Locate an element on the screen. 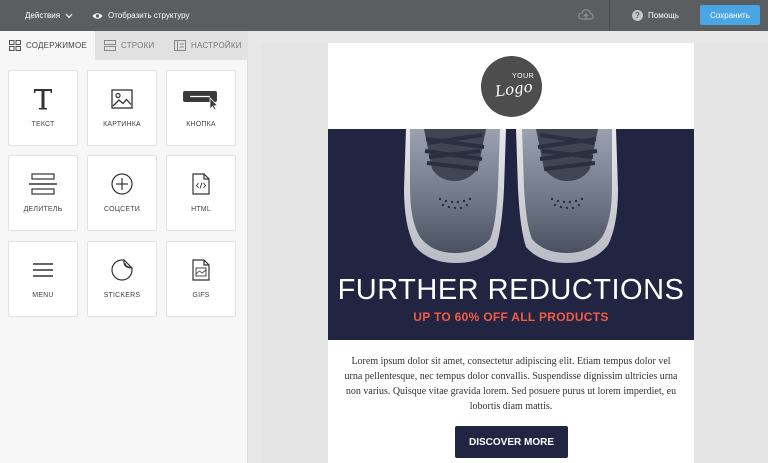  button-icon is located at coordinates (201, 99).